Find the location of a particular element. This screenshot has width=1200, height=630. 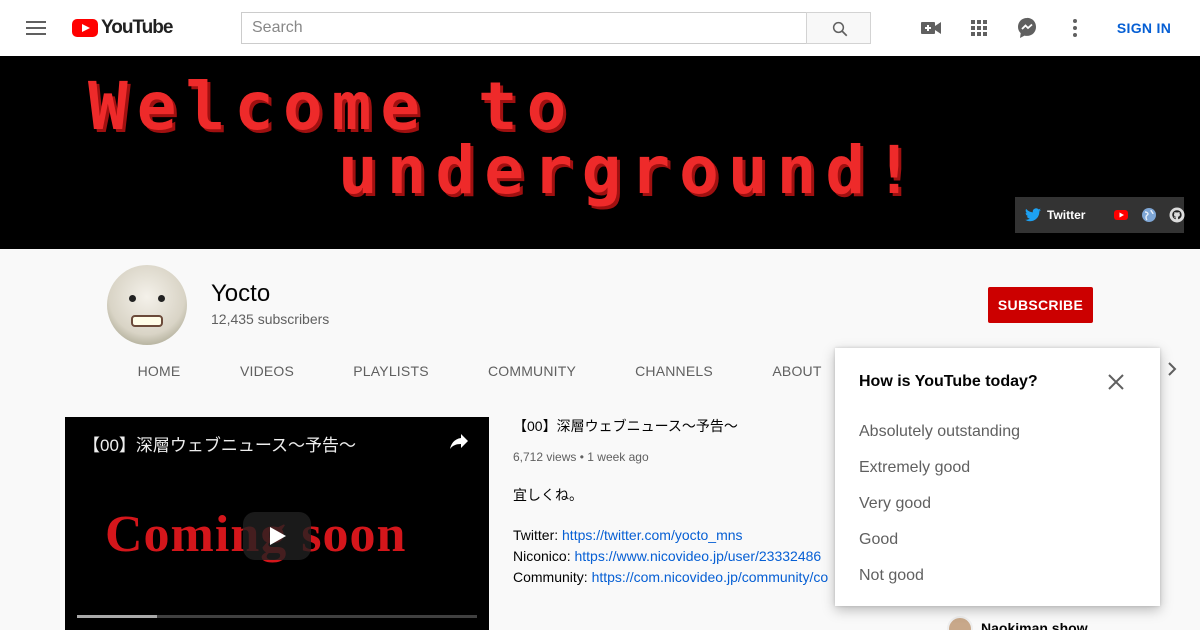

messages-icon is located at coordinates (1027, 28).